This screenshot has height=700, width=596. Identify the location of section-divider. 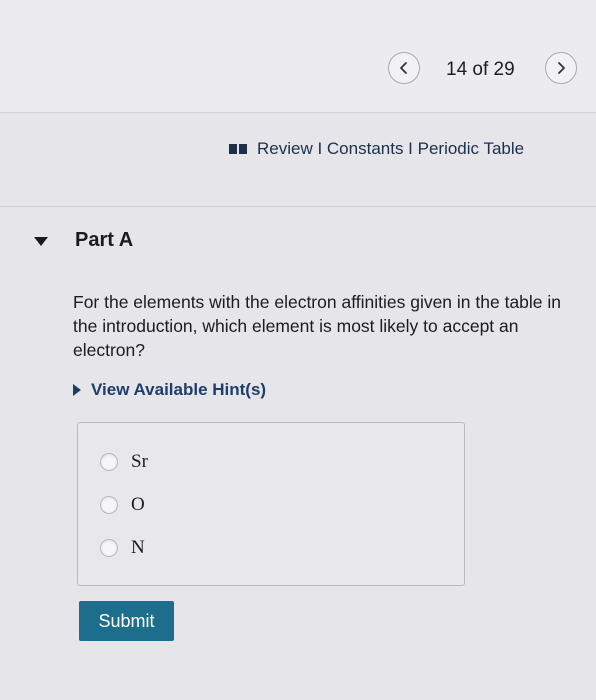
(298, 206).